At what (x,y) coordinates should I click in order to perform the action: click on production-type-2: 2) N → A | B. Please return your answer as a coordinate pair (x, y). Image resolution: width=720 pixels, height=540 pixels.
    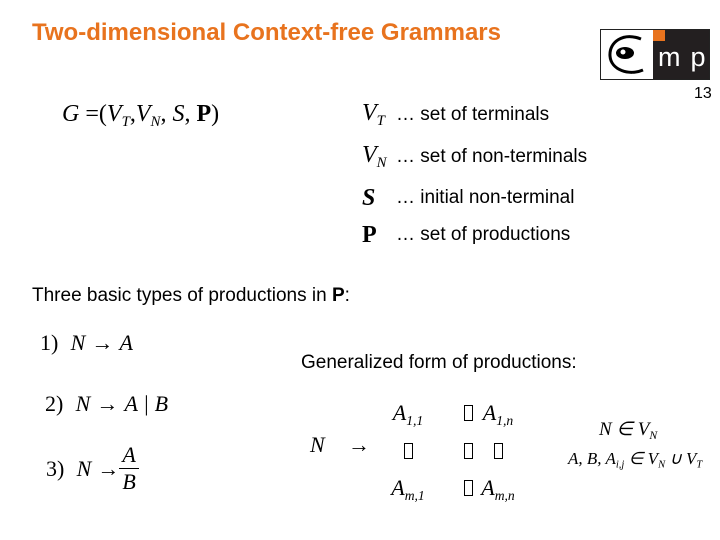
    Looking at the image, I should click on (107, 403).